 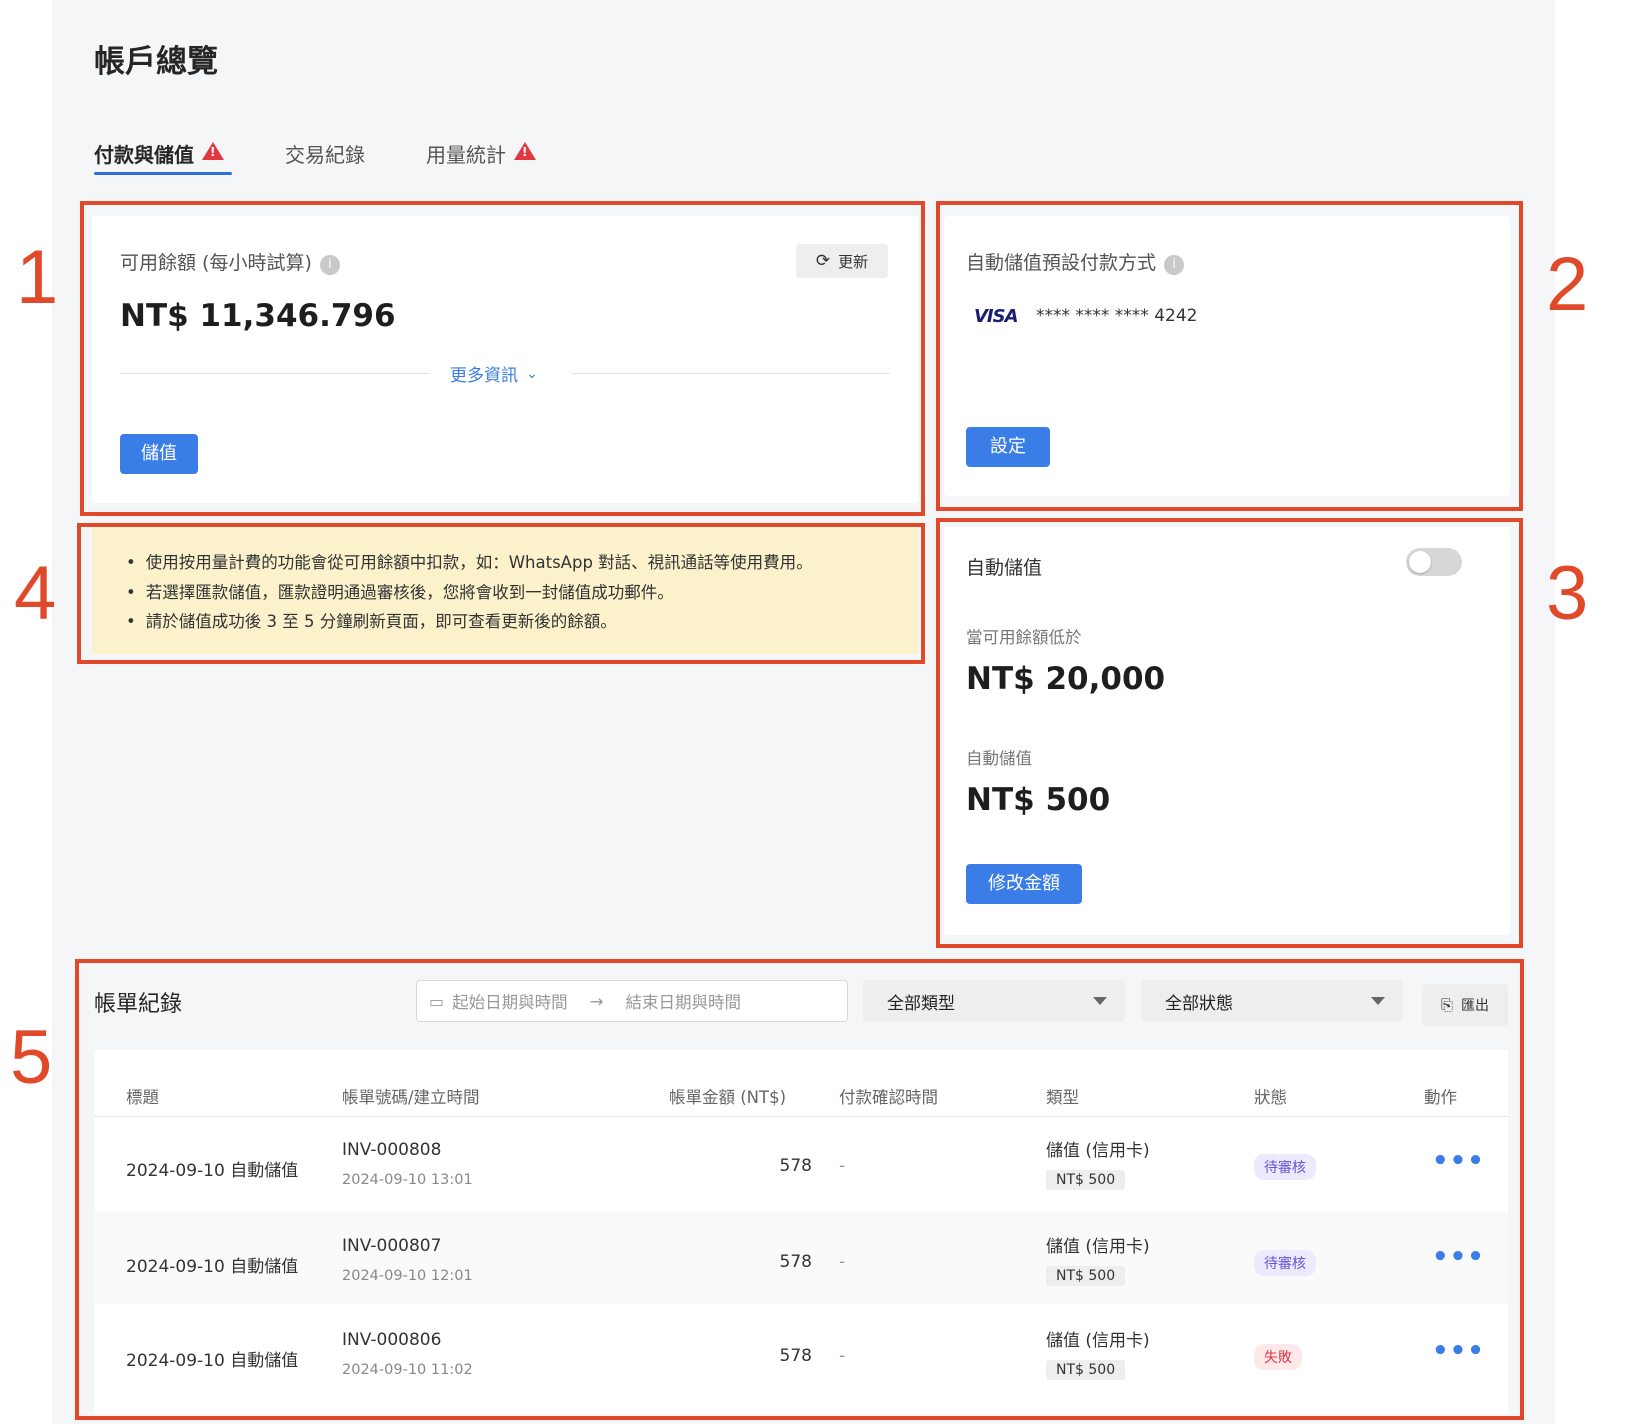 I want to click on refresh-icon: ⟳, so click(x=823, y=261).